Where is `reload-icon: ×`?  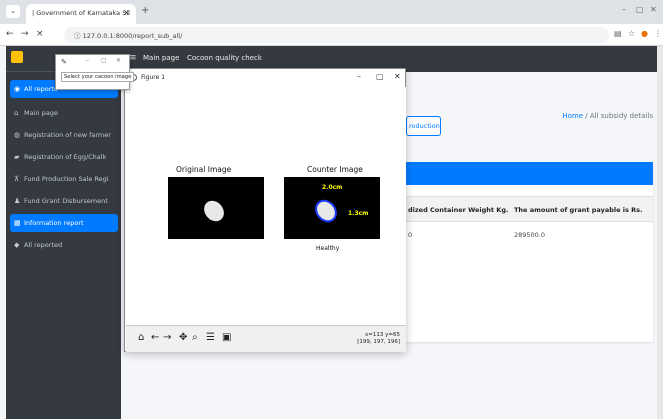
reload-icon: × is located at coordinates (40, 34).